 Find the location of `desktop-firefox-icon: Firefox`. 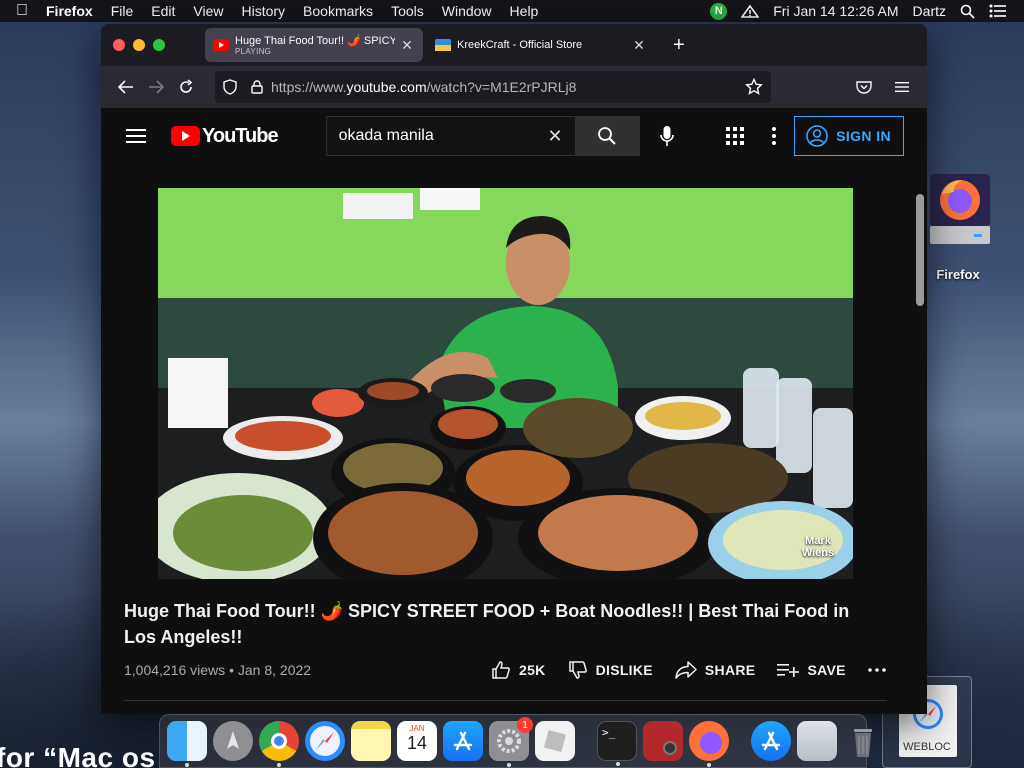

desktop-firefox-icon: Firefox is located at coordinates (959, 227).